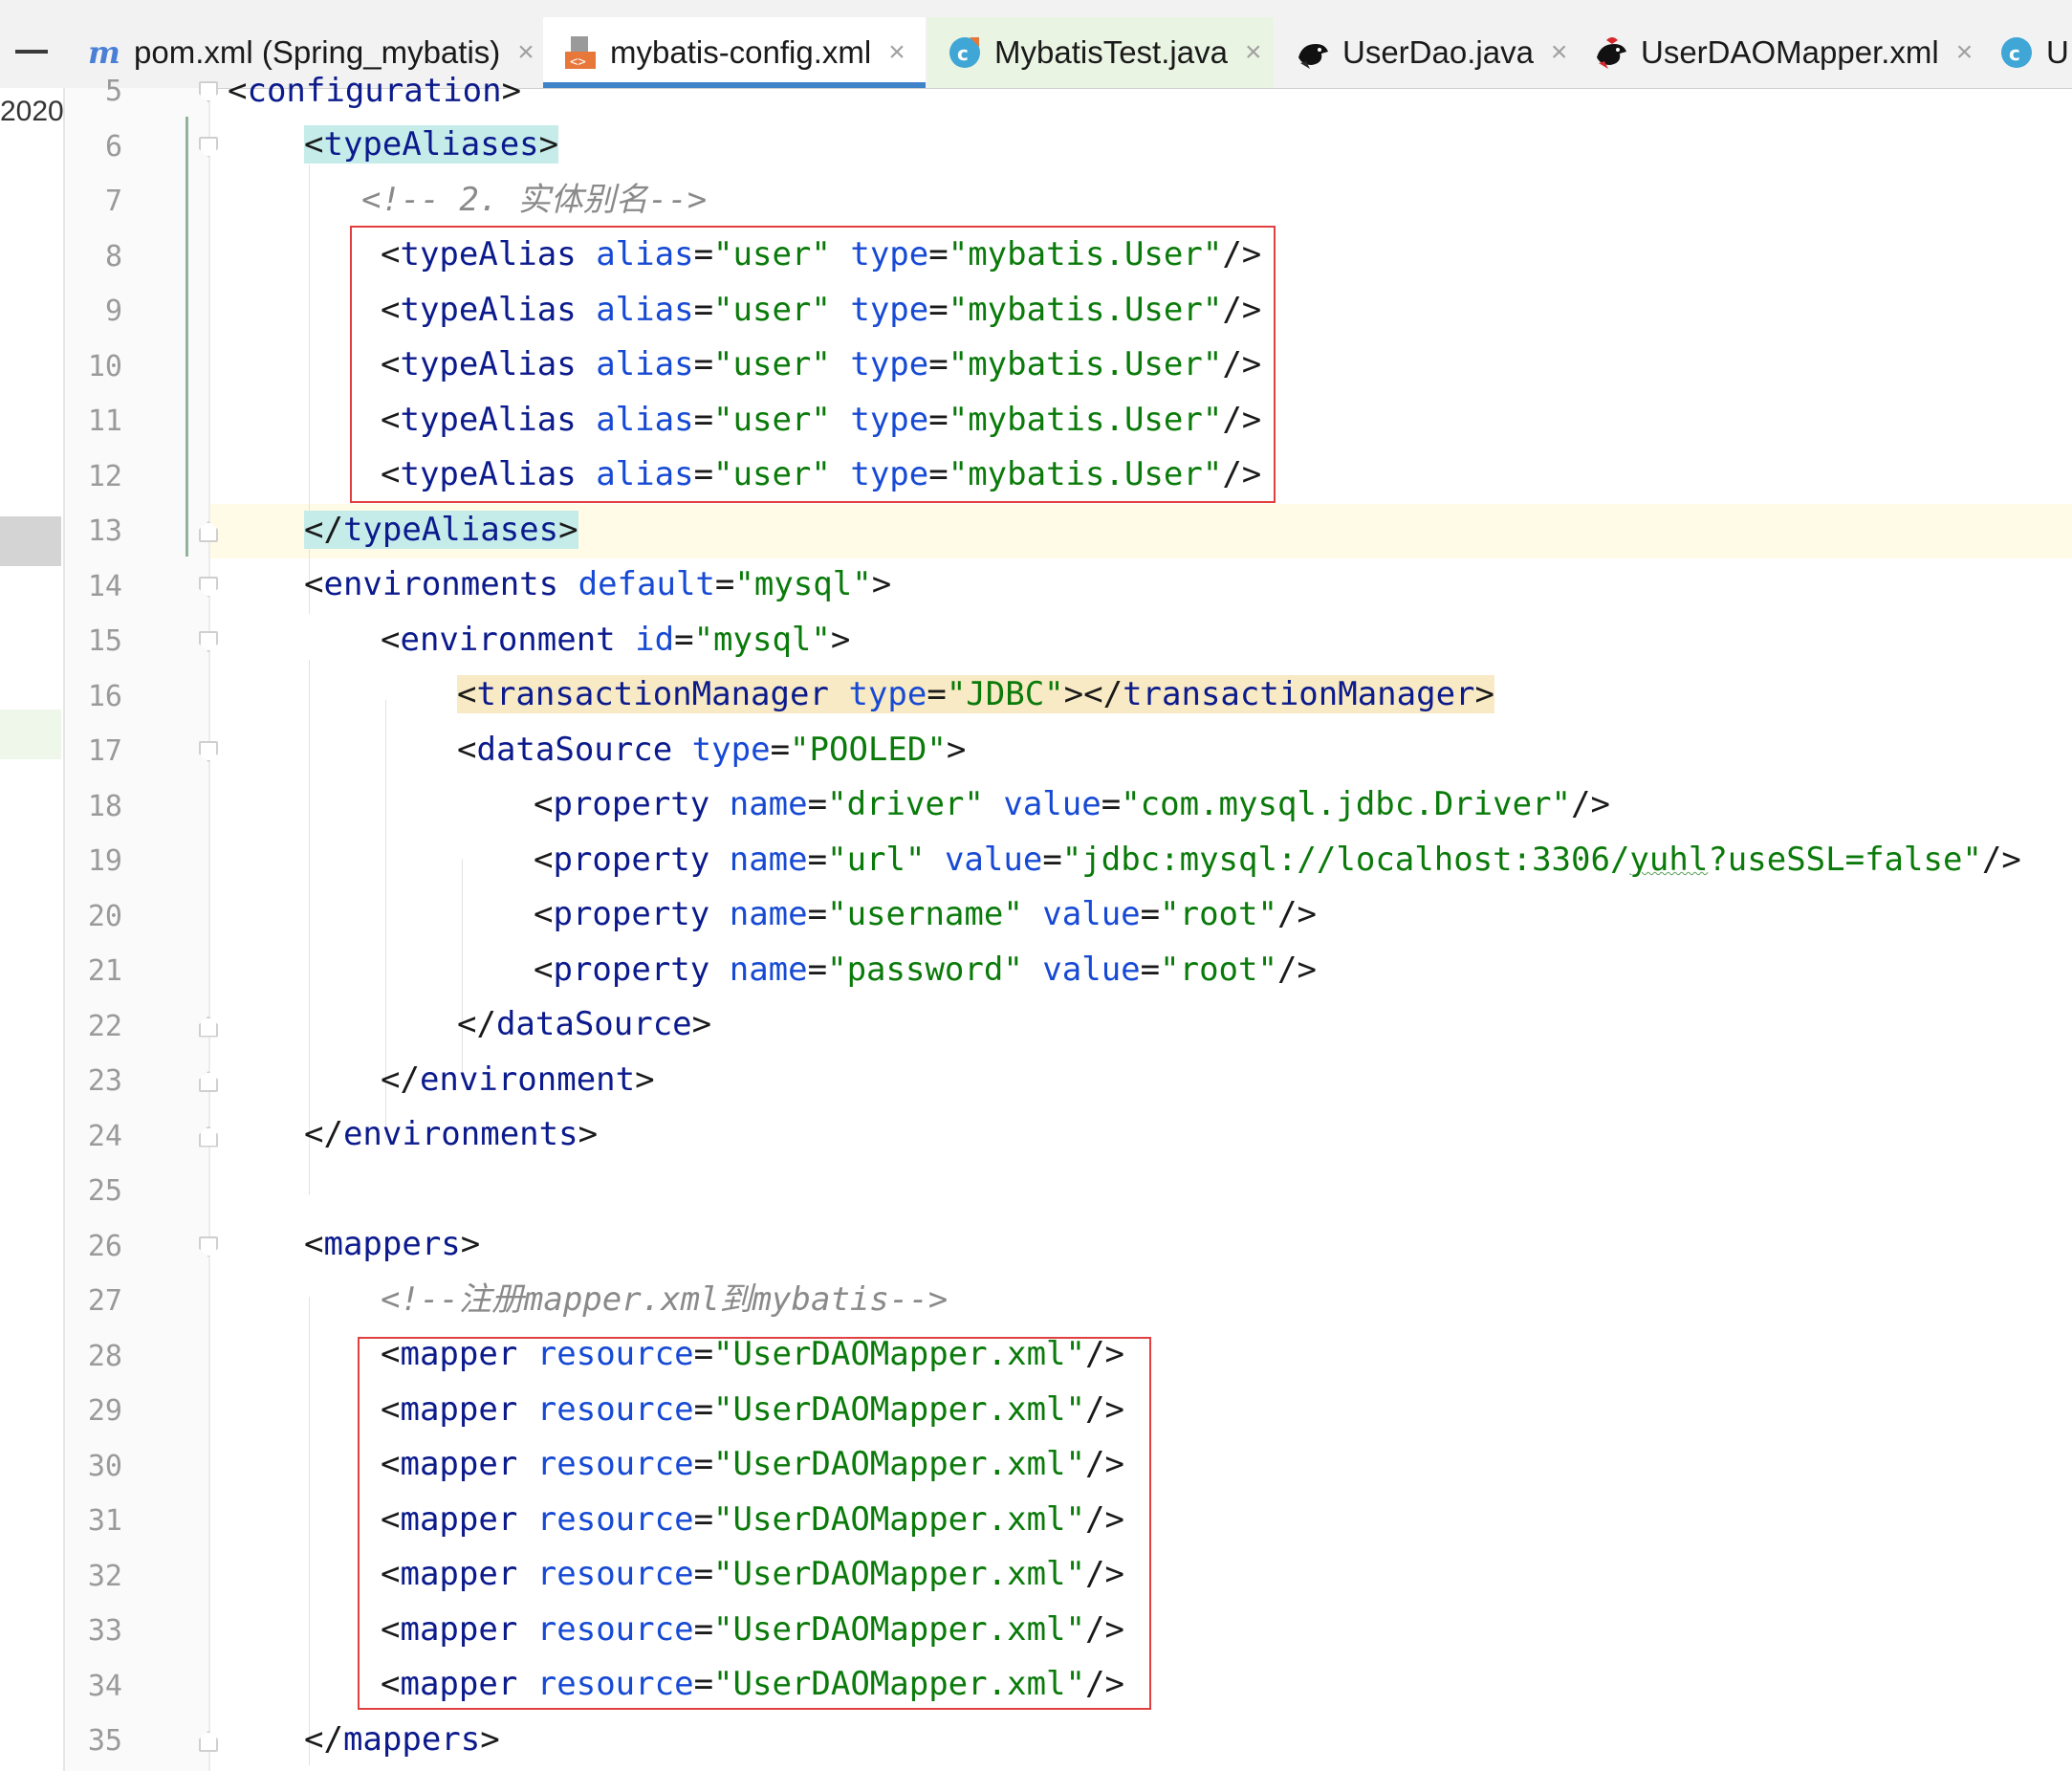  Describe the element at coordinates (93, 1191) in the screenshot. I see `line-number: 25` at that location.